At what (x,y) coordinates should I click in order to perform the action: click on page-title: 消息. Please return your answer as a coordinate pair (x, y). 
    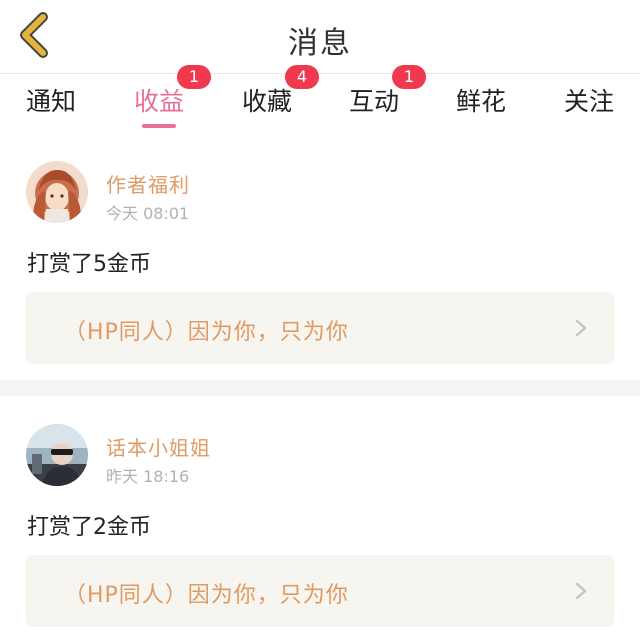
    Looking at the image, I should click on (320, 43).